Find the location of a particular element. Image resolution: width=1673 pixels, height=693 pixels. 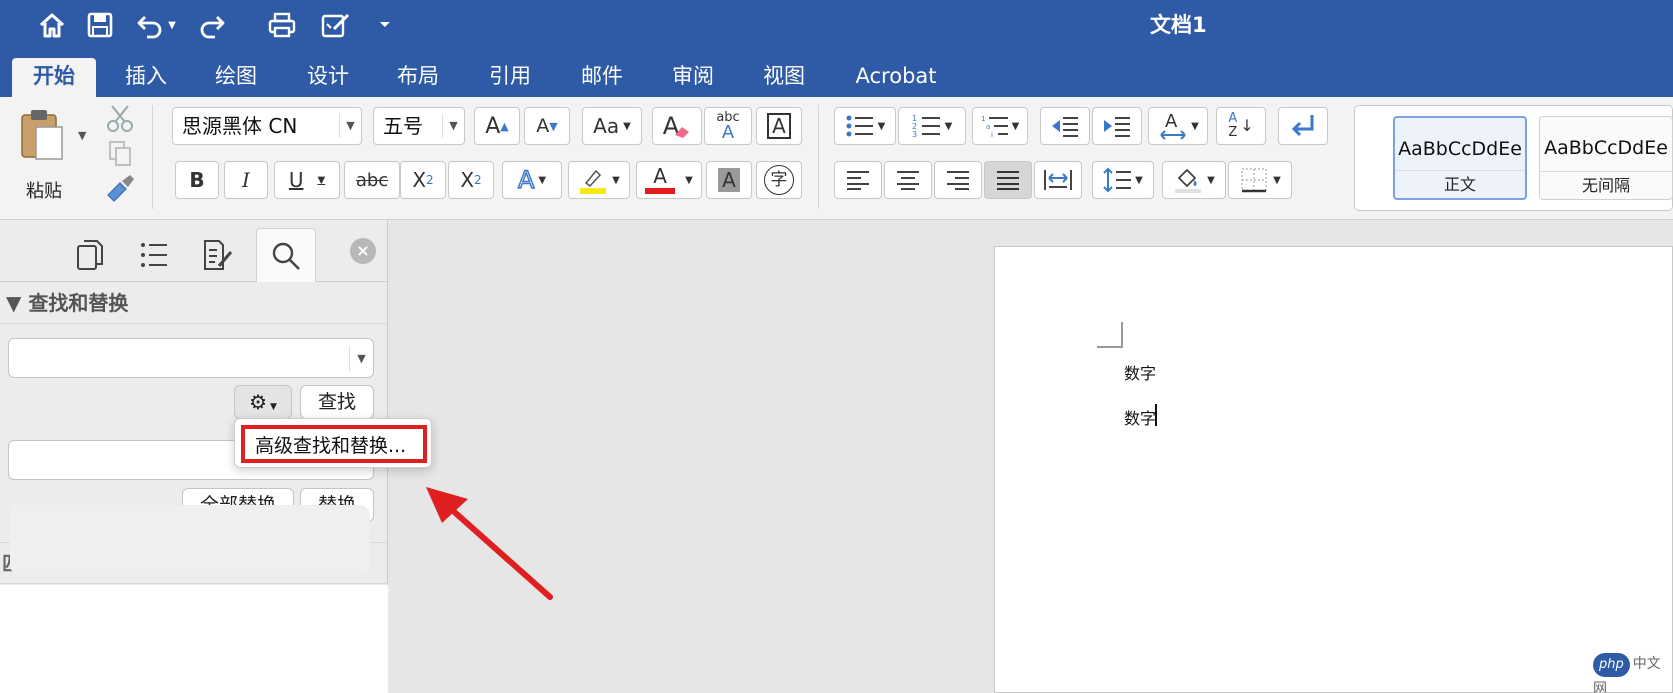

tab-design: 设计 is located at coordinates (328, 77).